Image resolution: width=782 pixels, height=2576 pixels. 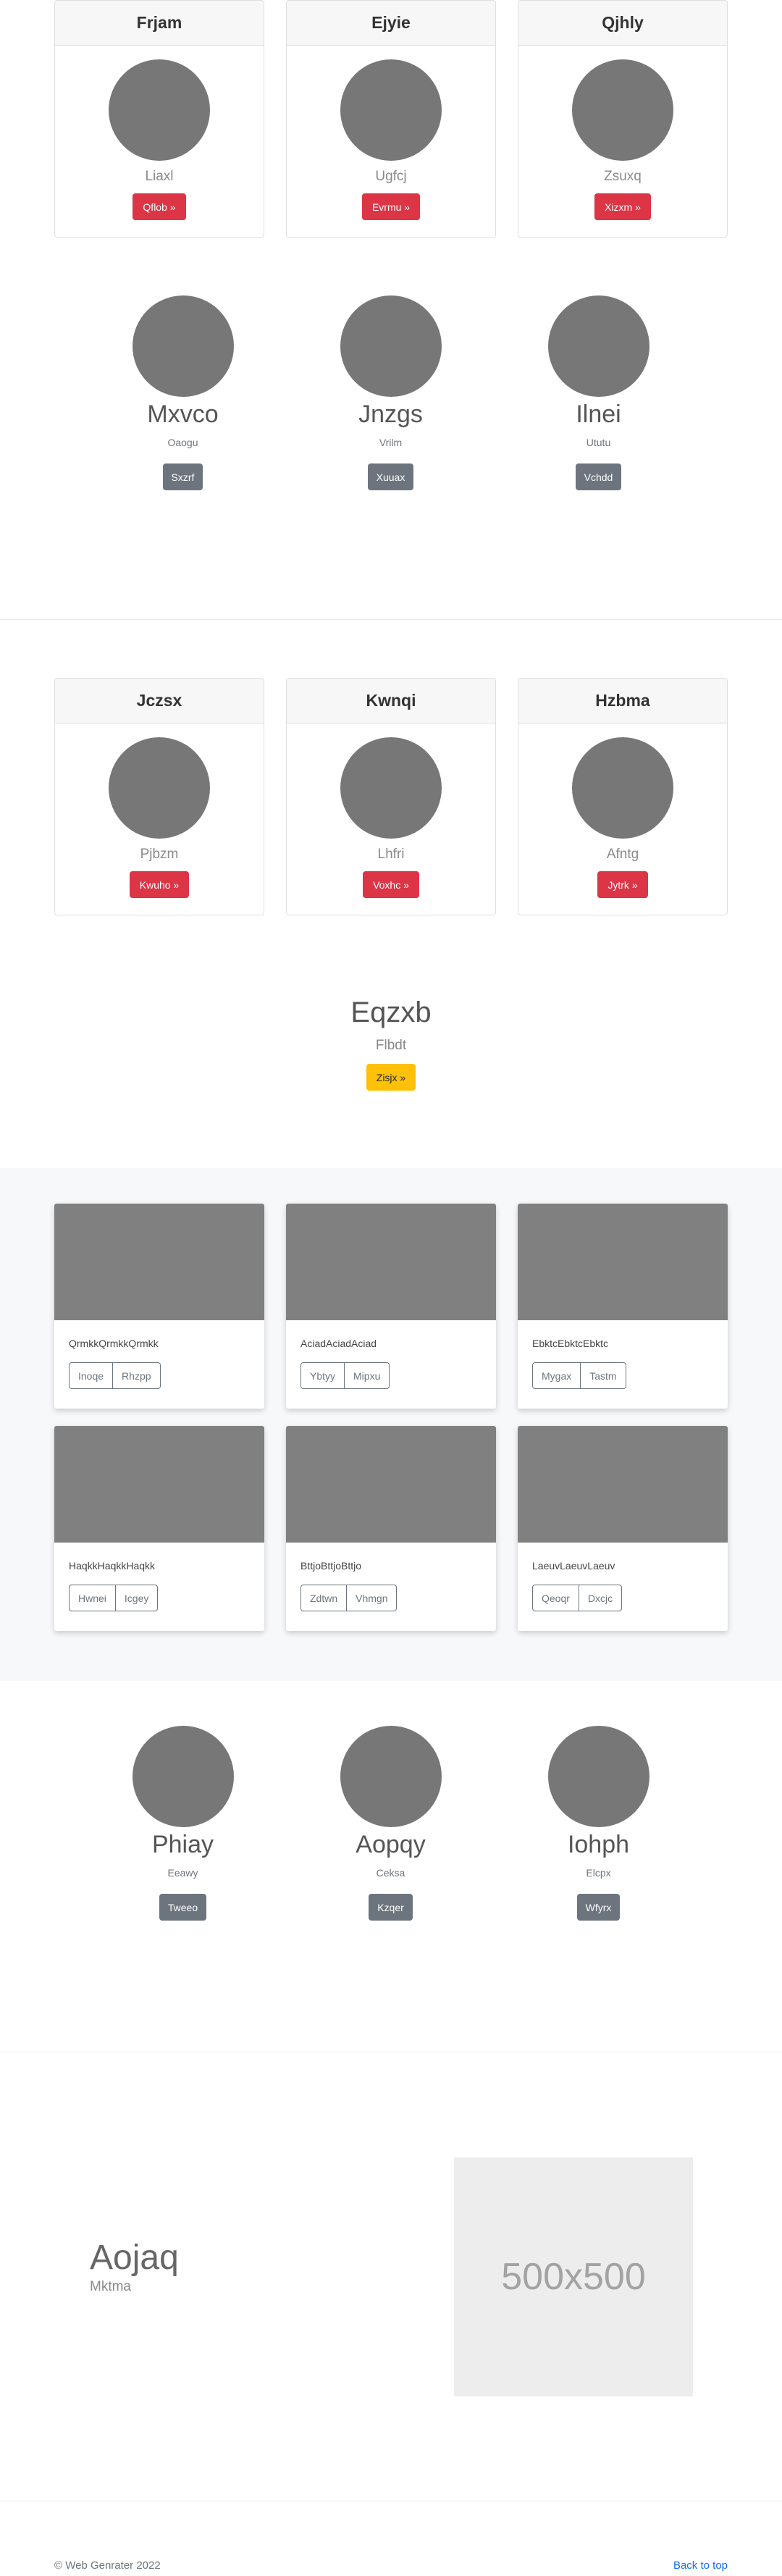 I want to click on card-button: Vhmgn, so click(x=372, y=1598).